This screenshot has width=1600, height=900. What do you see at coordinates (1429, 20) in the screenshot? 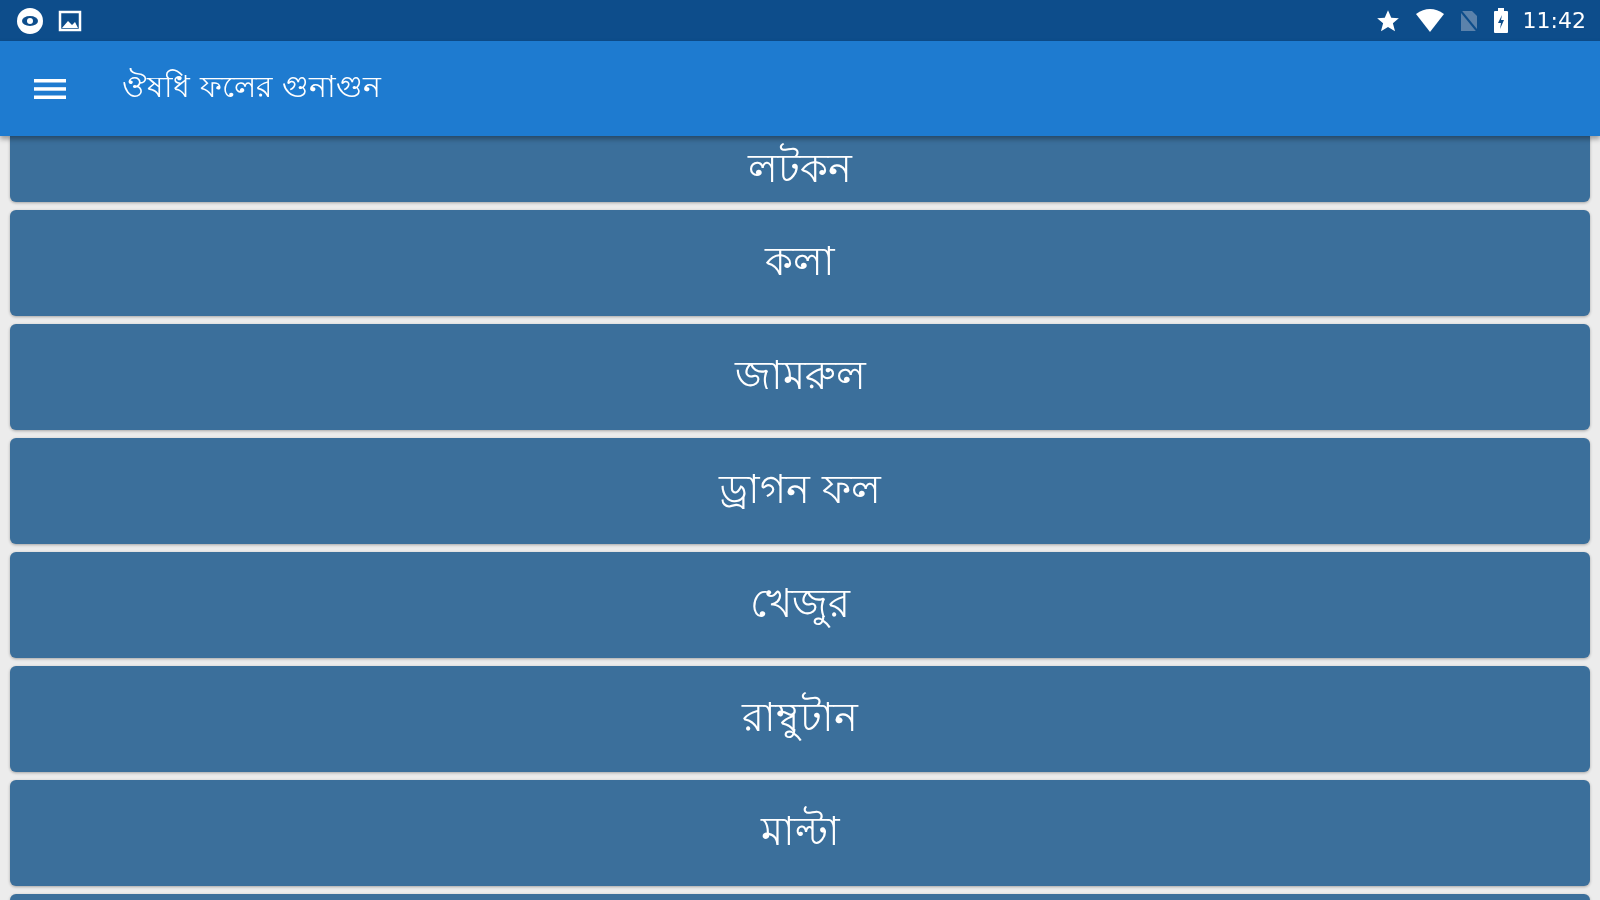
I see `wifi-icon` at bounding box center [1429, 20].